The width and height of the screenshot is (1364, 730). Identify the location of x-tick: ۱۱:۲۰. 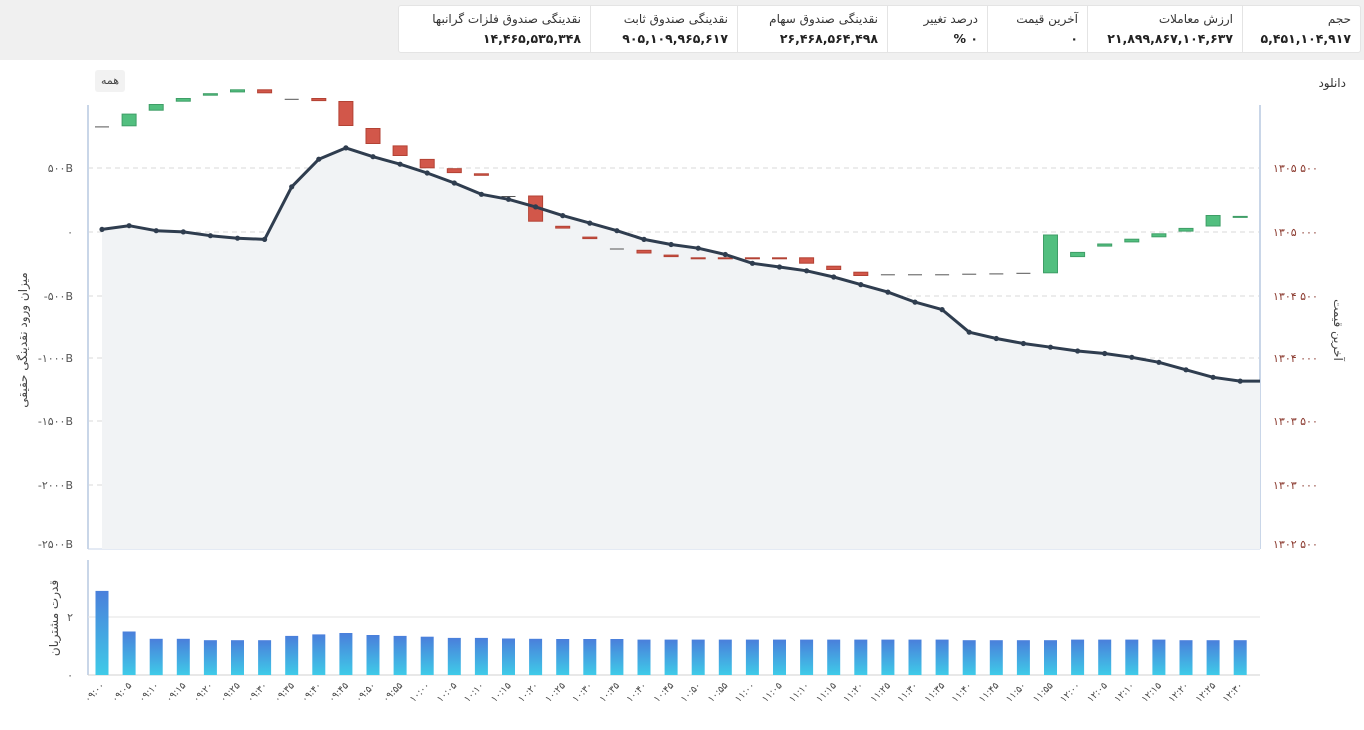
(853, 692).